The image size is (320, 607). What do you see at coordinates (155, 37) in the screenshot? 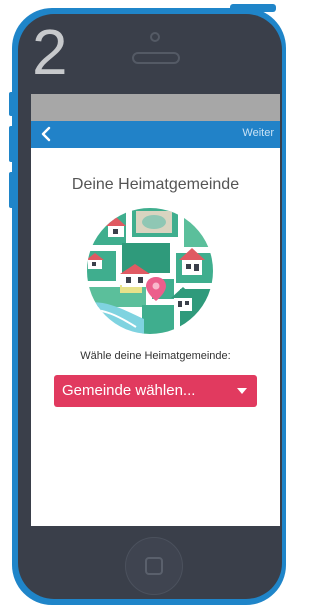
I see `camera-icon` at bounding box center [155, 37].